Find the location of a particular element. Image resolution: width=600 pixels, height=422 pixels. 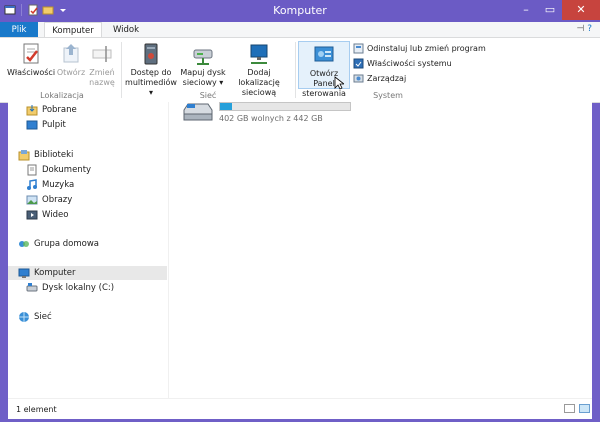

nav-label: Biblioteki is located at coordinates (54, 155).